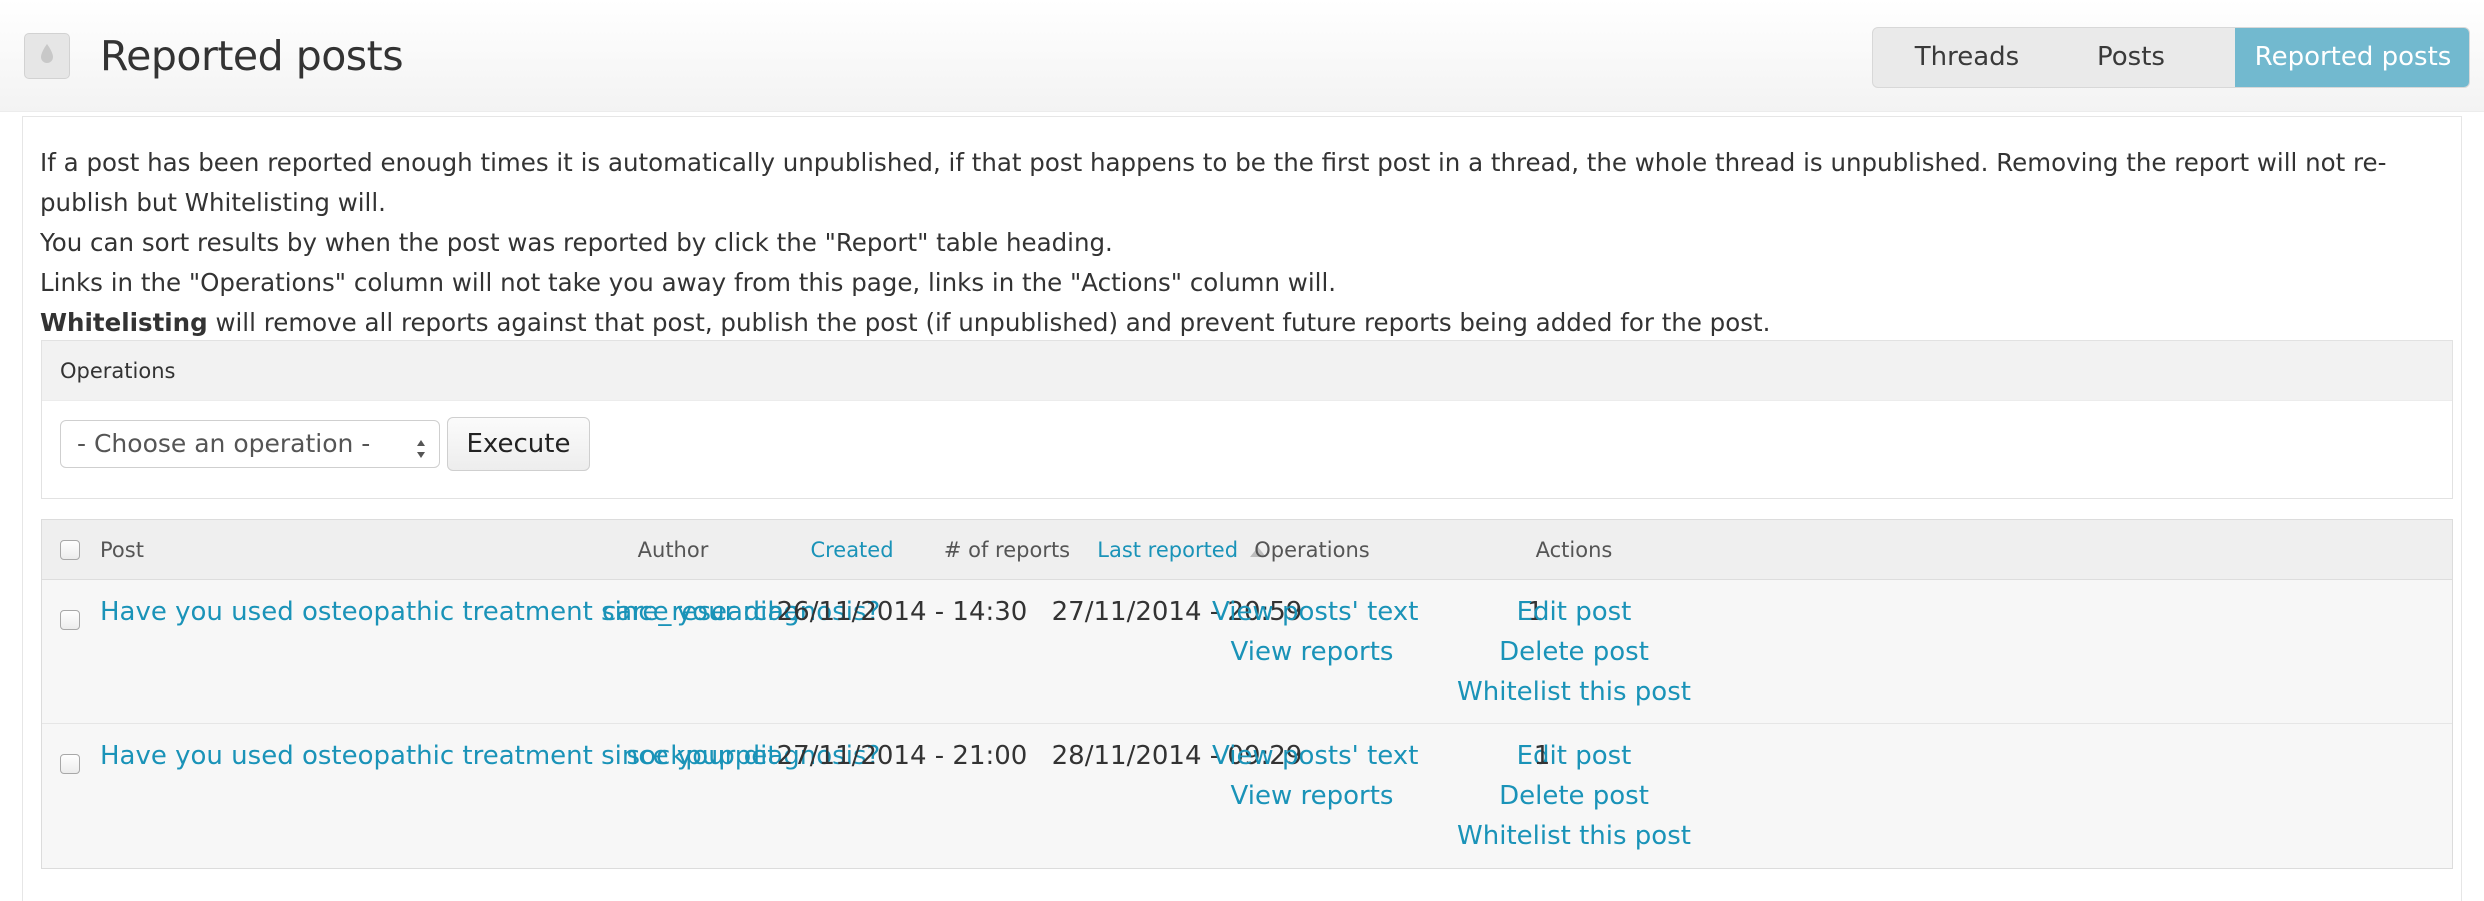 This screenshot has width=2484, height=901. What do you see at coordinates (518, 444) in the screenshot?
I see `execute-button: Execute` at bounding box center [518, 444].